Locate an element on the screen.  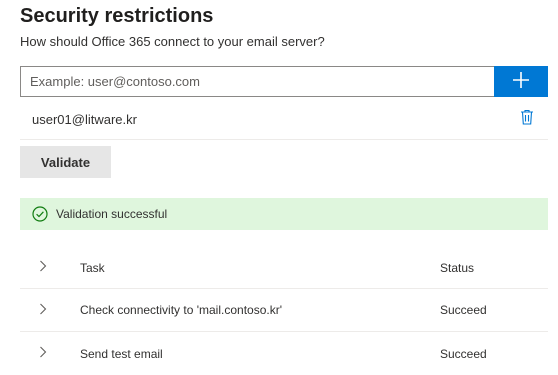
add-email-button is located at coordinates (521, 81).